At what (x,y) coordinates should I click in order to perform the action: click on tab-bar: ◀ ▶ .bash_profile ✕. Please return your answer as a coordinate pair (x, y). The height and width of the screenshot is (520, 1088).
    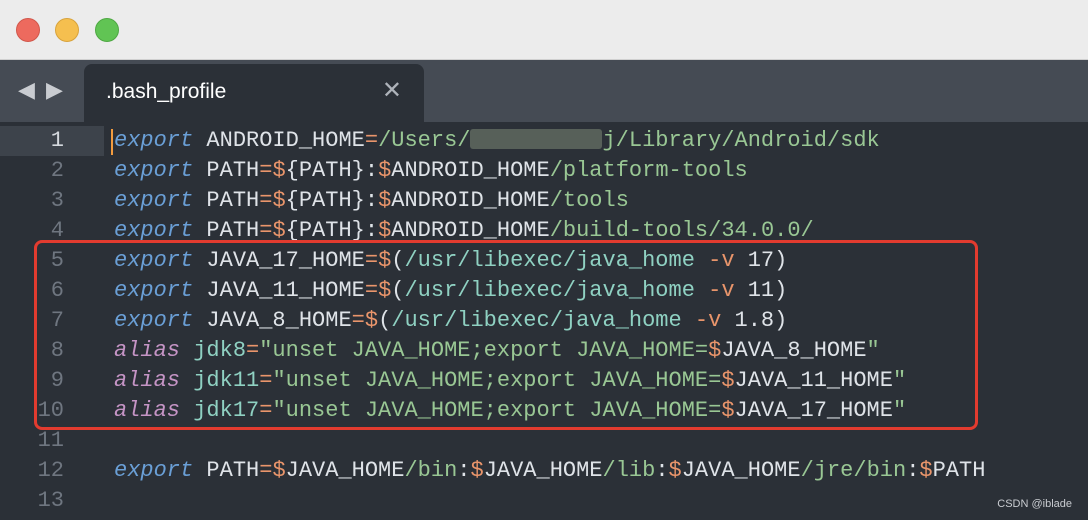
    Looking at the image, I should click on (544, 91).